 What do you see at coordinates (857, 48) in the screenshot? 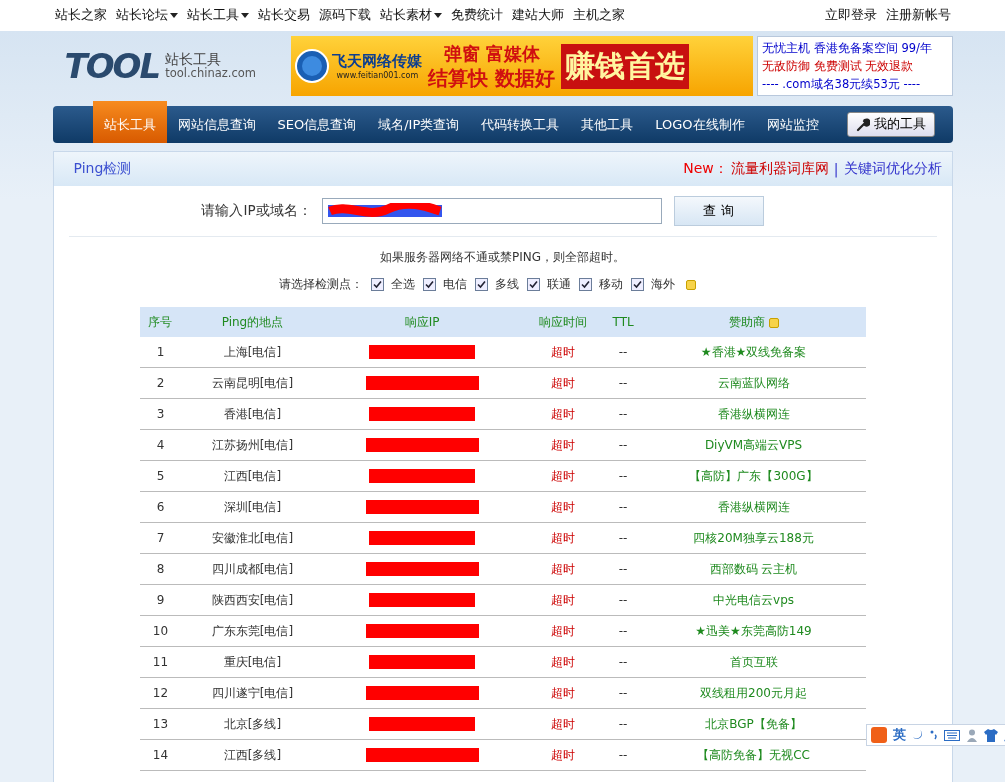
I see `ad-link: 无忧主机 香港免备案空间 99/年` at bounding box center [857, 48].